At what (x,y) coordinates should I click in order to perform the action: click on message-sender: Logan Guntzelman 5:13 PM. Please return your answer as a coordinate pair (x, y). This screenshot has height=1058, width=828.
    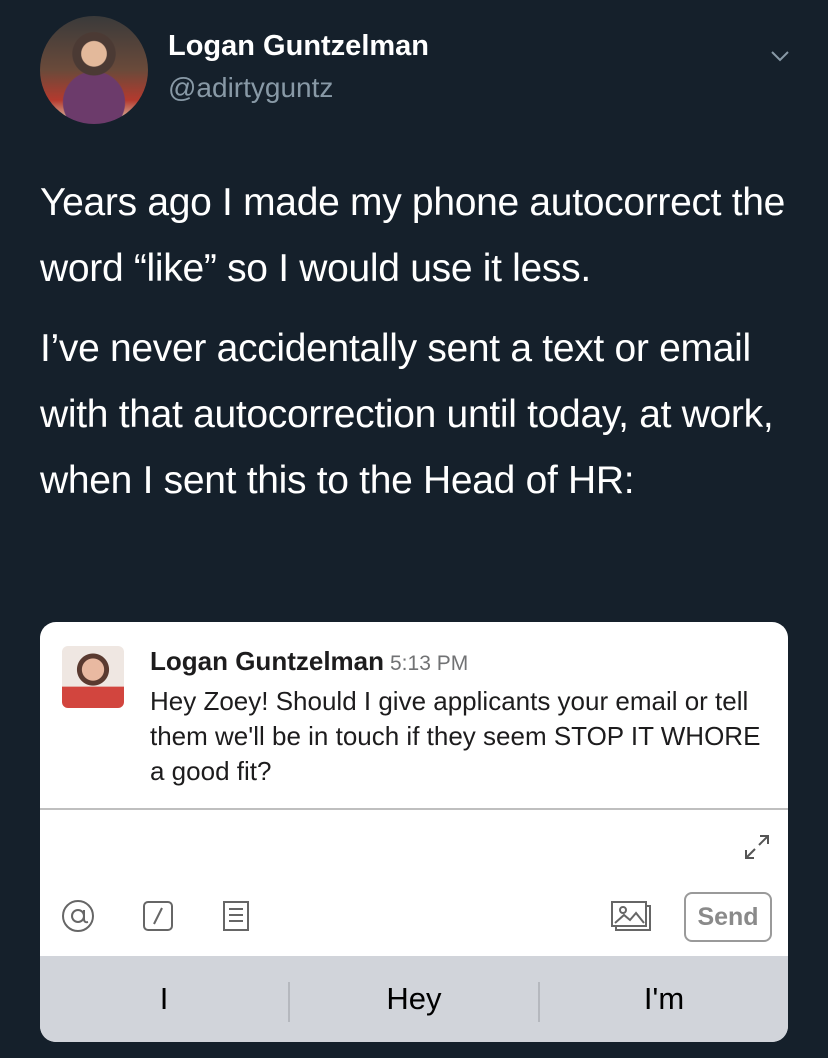
    Looking at the image, I should click on (309, 661).